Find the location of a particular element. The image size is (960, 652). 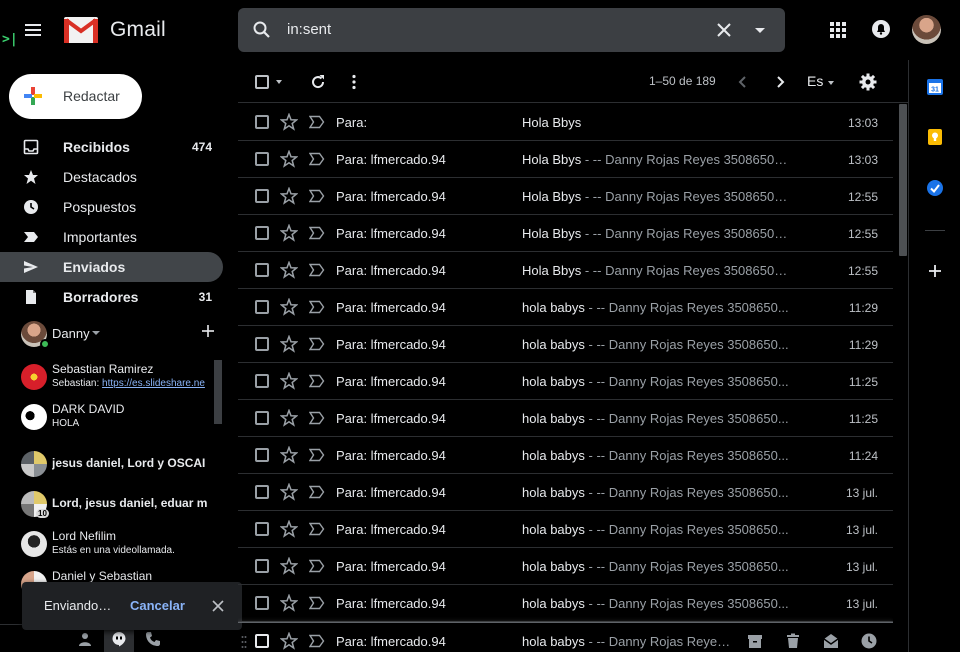

drag-handle-icon is located at coordinates (244, 642).